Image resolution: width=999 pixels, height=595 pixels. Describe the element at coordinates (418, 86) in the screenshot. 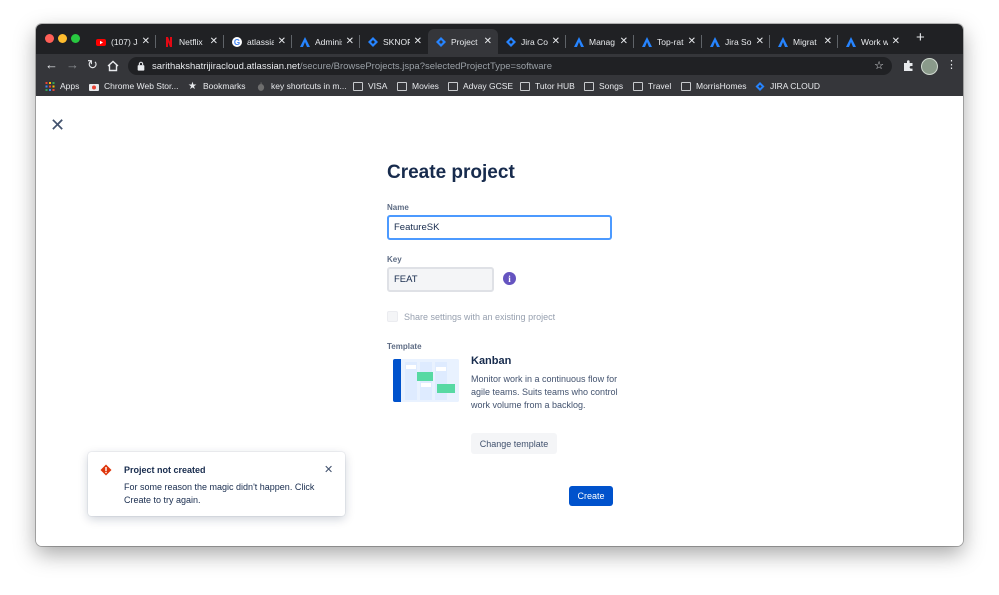

I see `bookmark-movies: Movies` at that location.